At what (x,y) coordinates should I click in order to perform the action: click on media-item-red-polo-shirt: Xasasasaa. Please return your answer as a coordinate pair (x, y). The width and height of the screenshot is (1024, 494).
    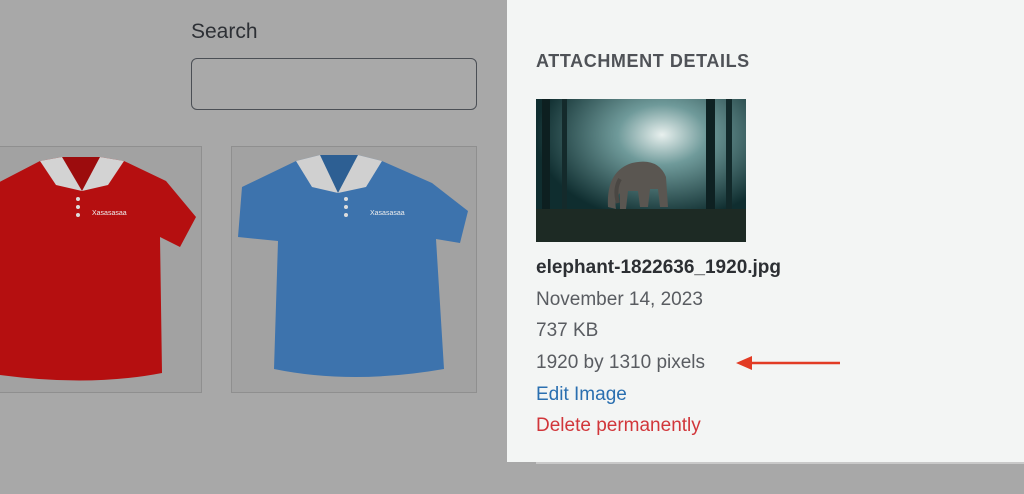
    Looking at the image, I should click on (101, 269).